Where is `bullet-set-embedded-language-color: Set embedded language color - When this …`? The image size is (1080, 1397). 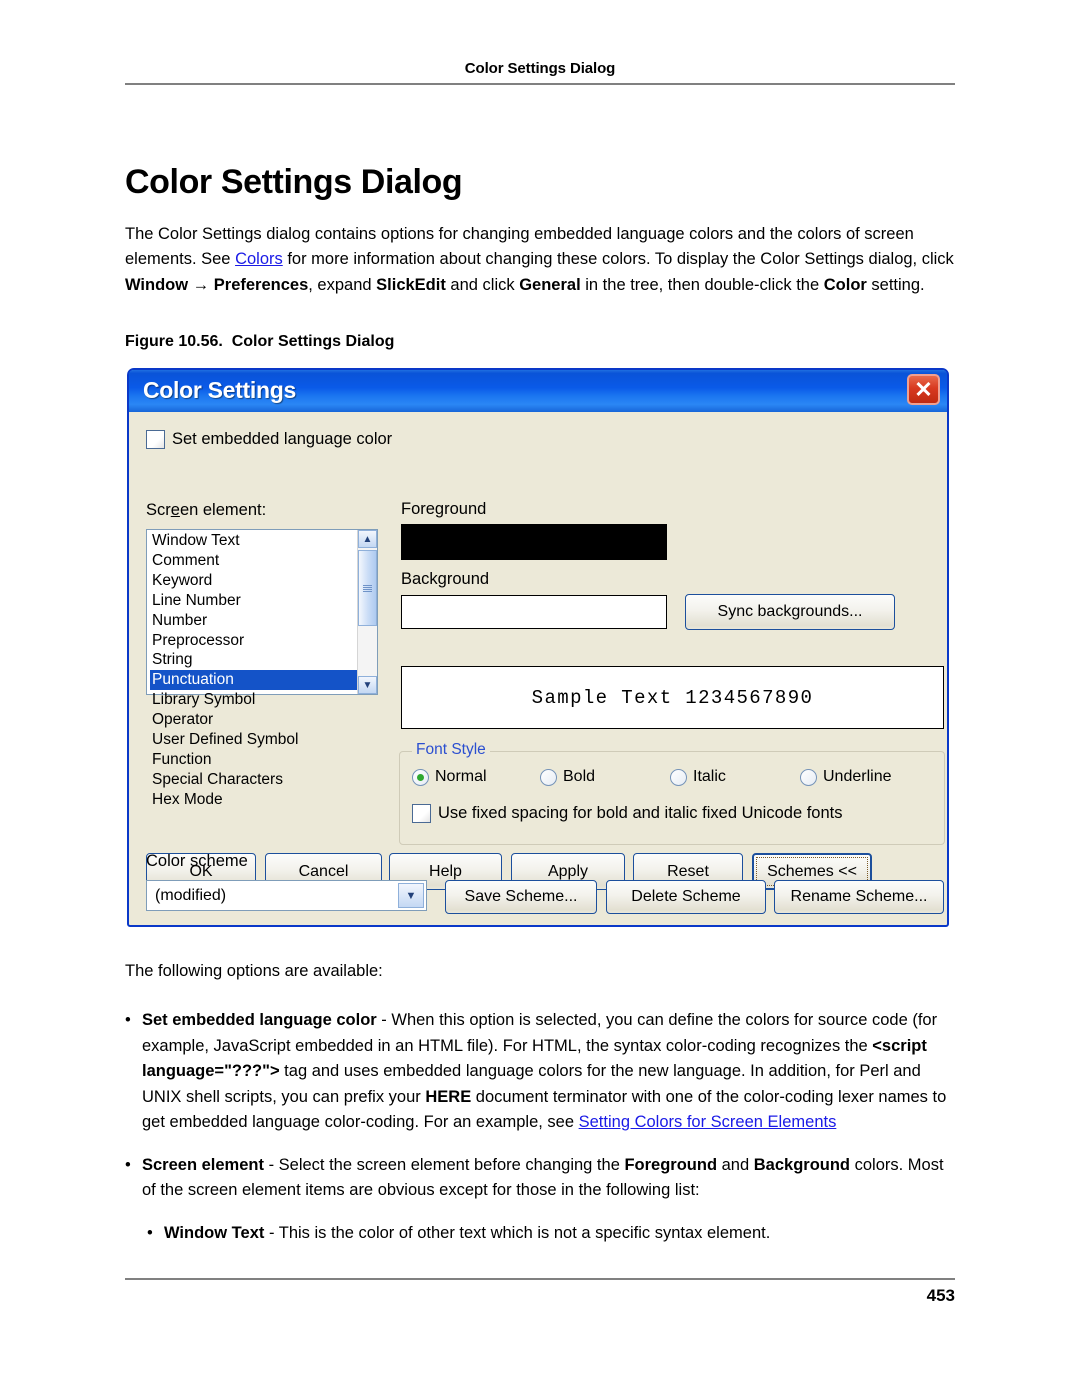
bullet-set-embedded-language-color: Set embedded language color - When this … is located at coordinates (540, 1072).